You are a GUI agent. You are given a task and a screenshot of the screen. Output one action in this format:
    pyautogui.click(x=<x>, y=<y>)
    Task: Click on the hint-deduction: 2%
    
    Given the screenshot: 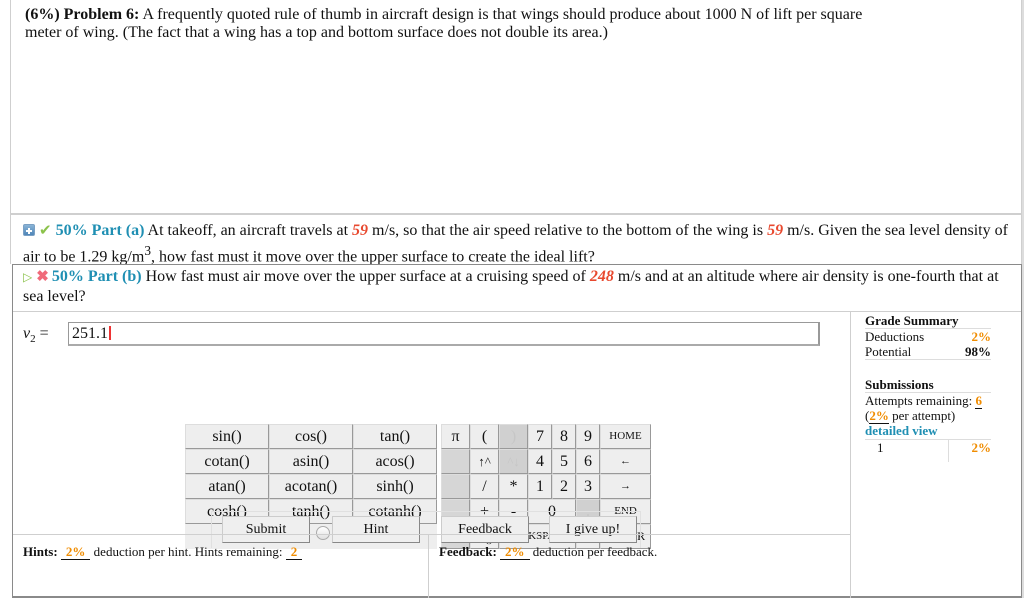 What is the action you would take?
    pyautogui.click(x=75, y=552)
    